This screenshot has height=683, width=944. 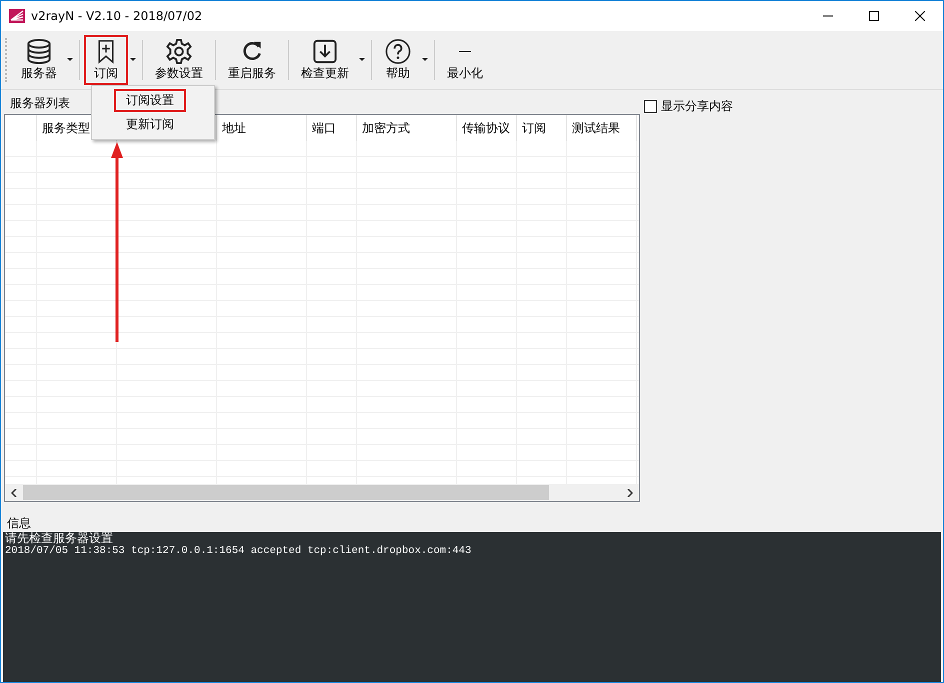 What do you see at coordinates (179, 51) in the screenshot?
I see `settings-icon` at bounding box center [179, 51].